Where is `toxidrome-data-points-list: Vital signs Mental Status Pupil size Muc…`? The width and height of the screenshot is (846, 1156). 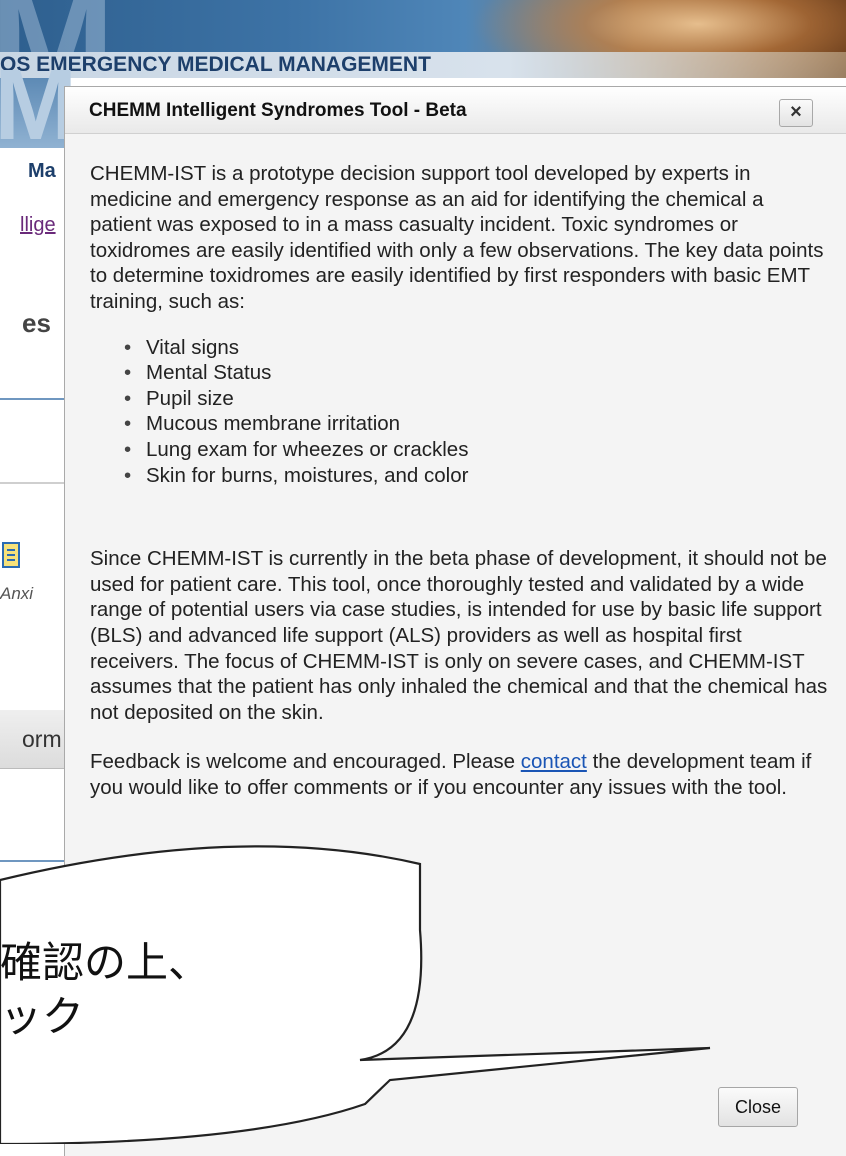 toxidrome-data-points-list: Vital signs Mental Status Pupil size Muc… is located at coordinates (460, 412).